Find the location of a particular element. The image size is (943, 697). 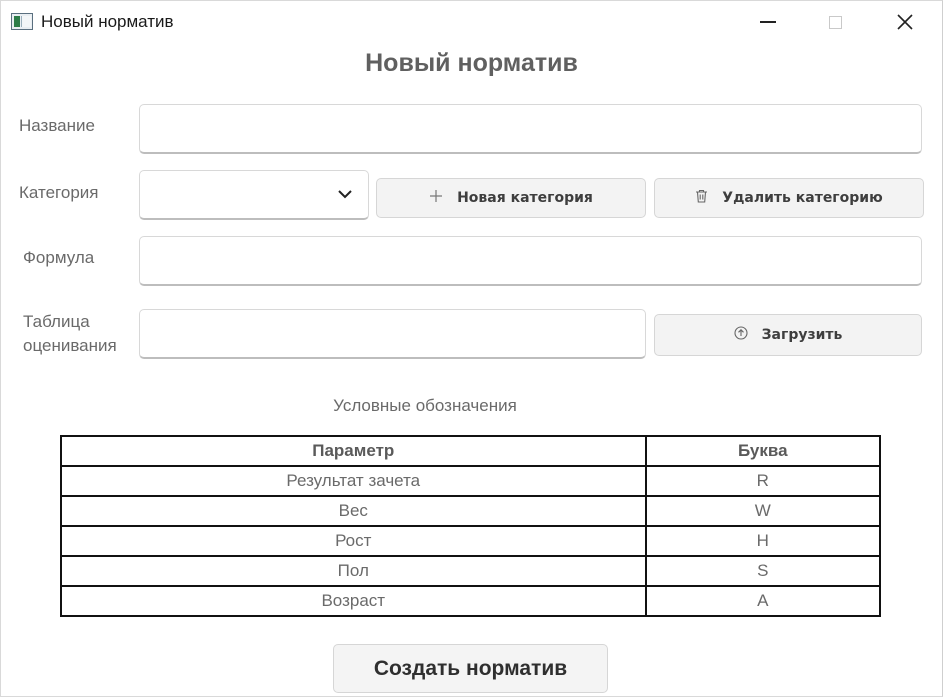

delete-category-button-label: Удалить категорию is located at coordinates (802, 198).